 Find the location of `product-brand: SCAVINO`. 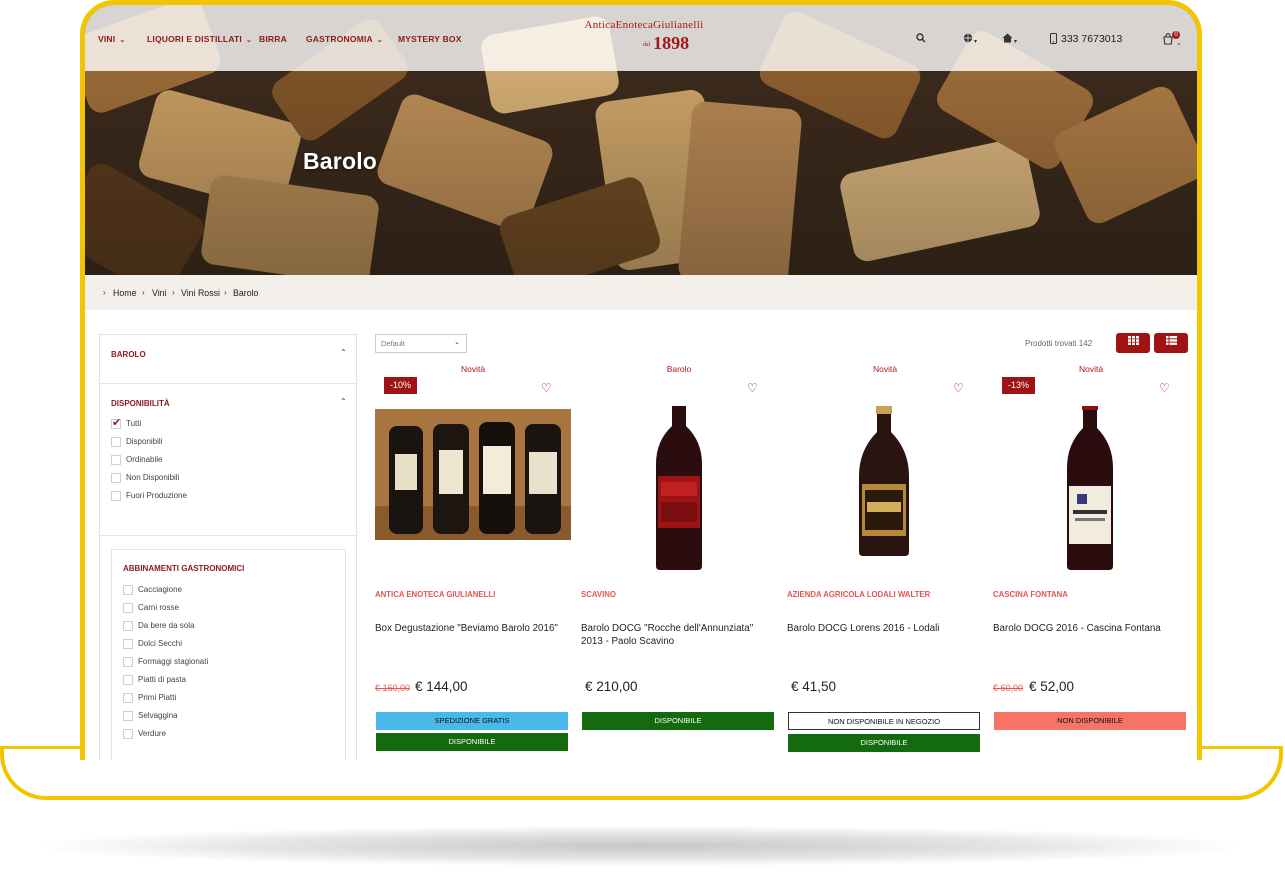

product-brand: SCAVINO is located at coordinates (679, 594).